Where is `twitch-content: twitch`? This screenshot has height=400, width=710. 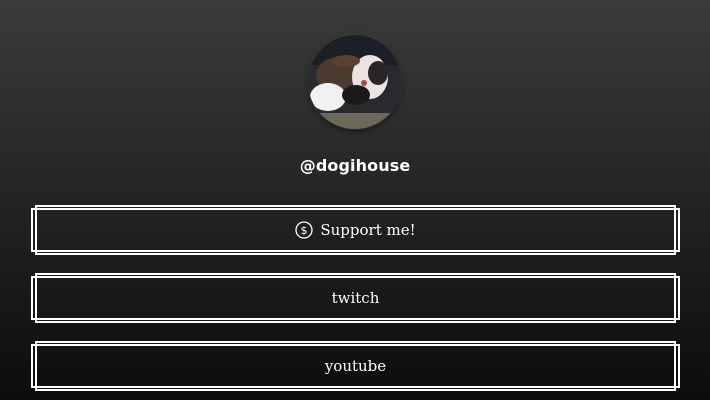
twitch-content: twitch is located at coordinates (355, 298).